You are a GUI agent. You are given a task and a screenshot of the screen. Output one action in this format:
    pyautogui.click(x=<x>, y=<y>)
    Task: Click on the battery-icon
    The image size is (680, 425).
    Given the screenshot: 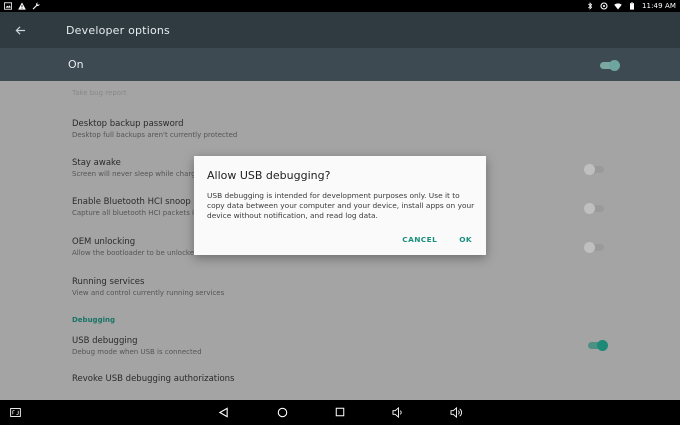 What is the action you would take?
    pyautogui.click(x=631, y=6)
    